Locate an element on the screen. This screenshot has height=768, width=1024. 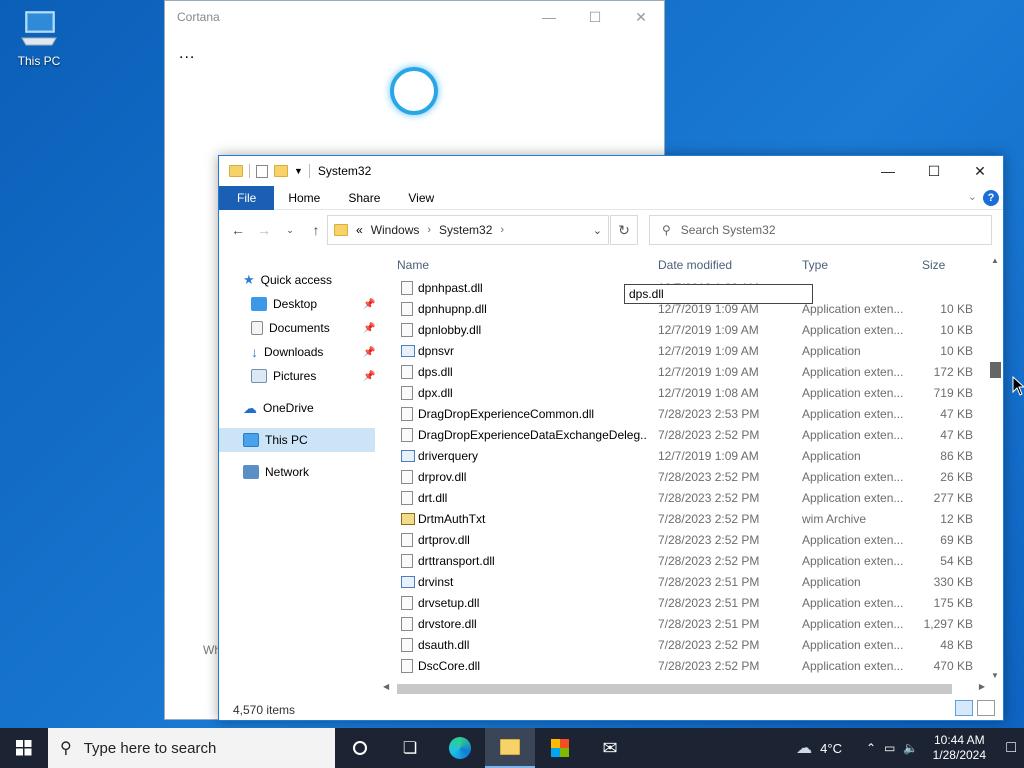
customize-quick-access-icon: ▼ is located at coordinates (298, 171).